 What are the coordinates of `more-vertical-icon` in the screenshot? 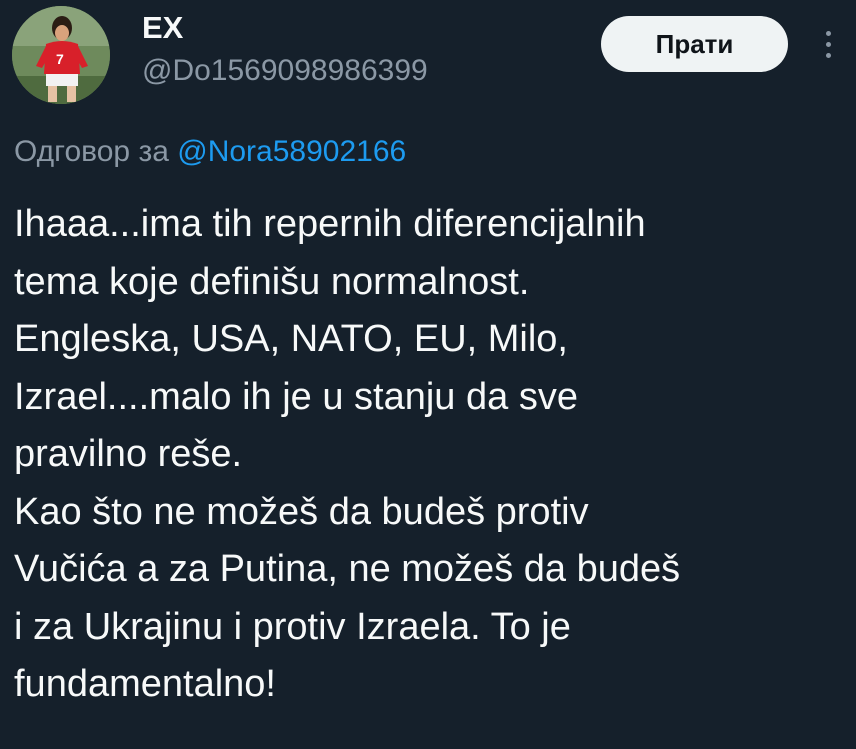 It's located at (828, 44).